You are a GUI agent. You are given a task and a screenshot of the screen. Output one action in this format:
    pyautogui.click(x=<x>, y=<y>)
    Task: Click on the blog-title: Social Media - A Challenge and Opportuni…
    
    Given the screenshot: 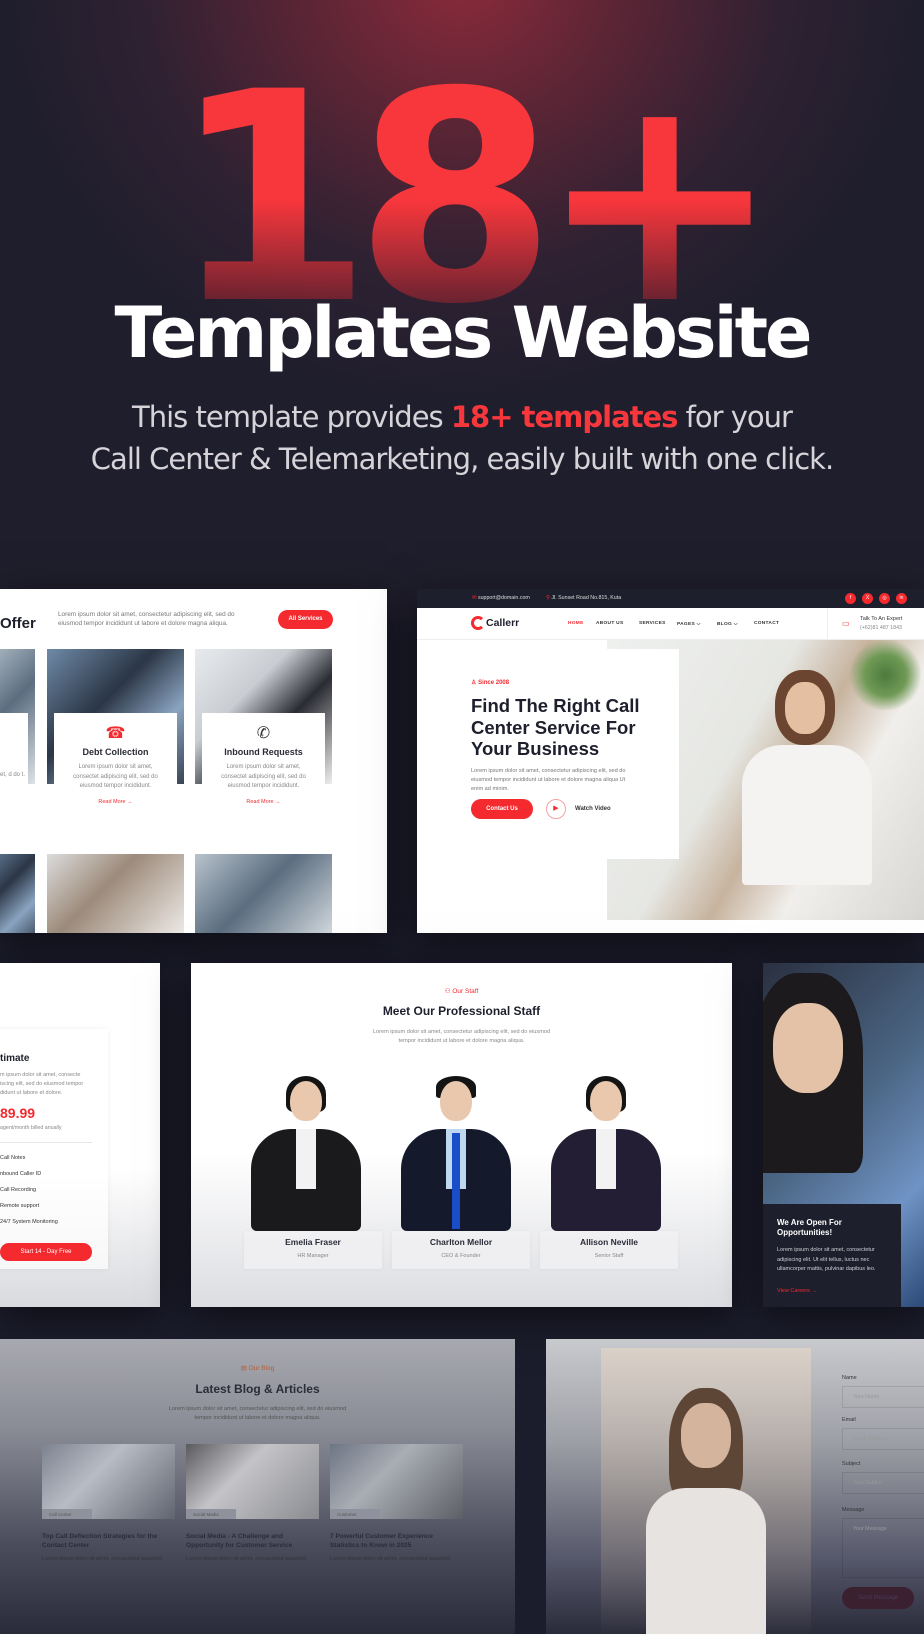 What is the action you would take?
    pyautogui.click(x=252, y=1541)
    